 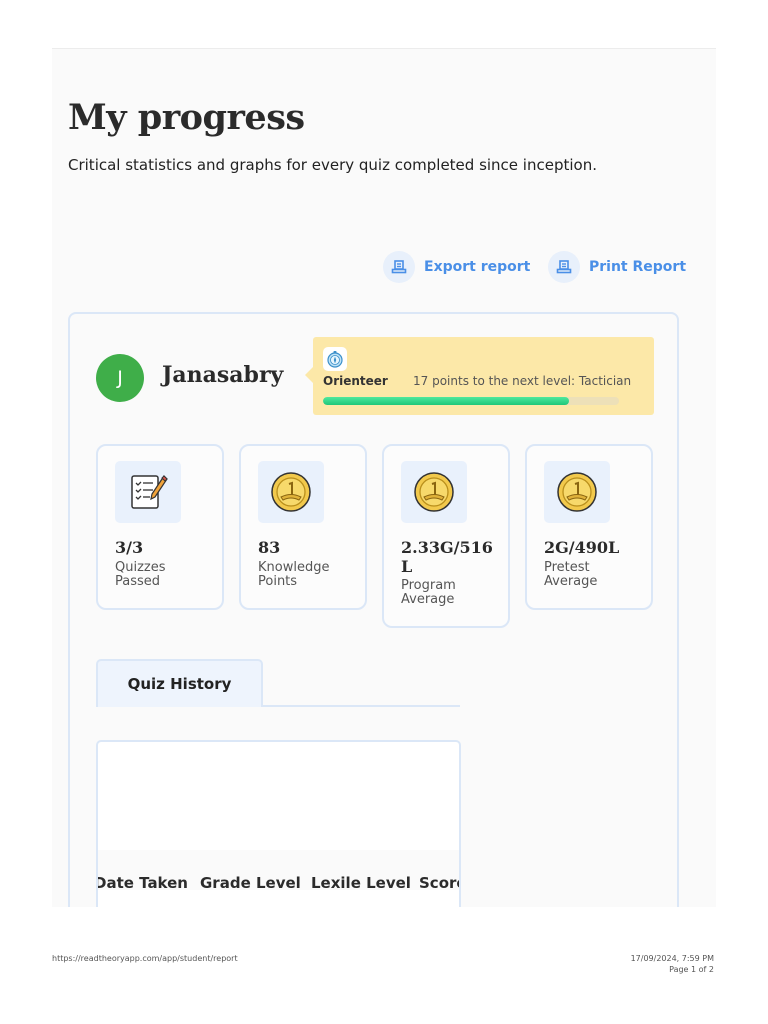 What do you see at coordinates (428, 592) in the screenshot?
I see `stat-label: Program Average` at bounding box center [428, 592].